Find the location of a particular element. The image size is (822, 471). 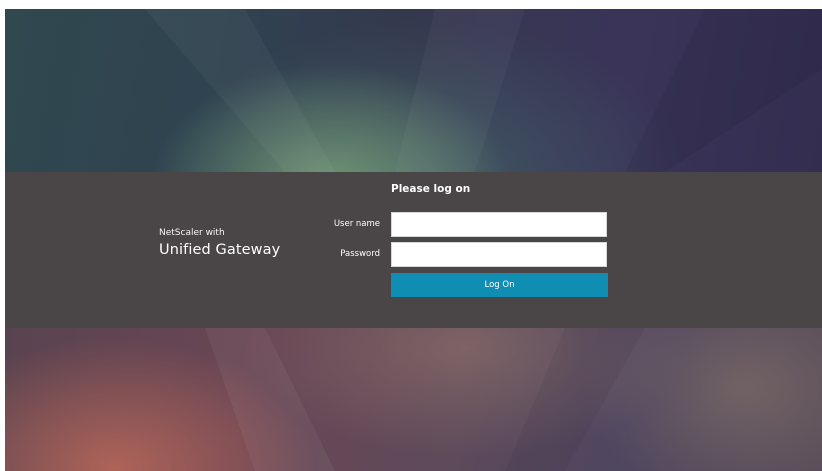

login-title: Please log on is located at coordinates (431, 189).